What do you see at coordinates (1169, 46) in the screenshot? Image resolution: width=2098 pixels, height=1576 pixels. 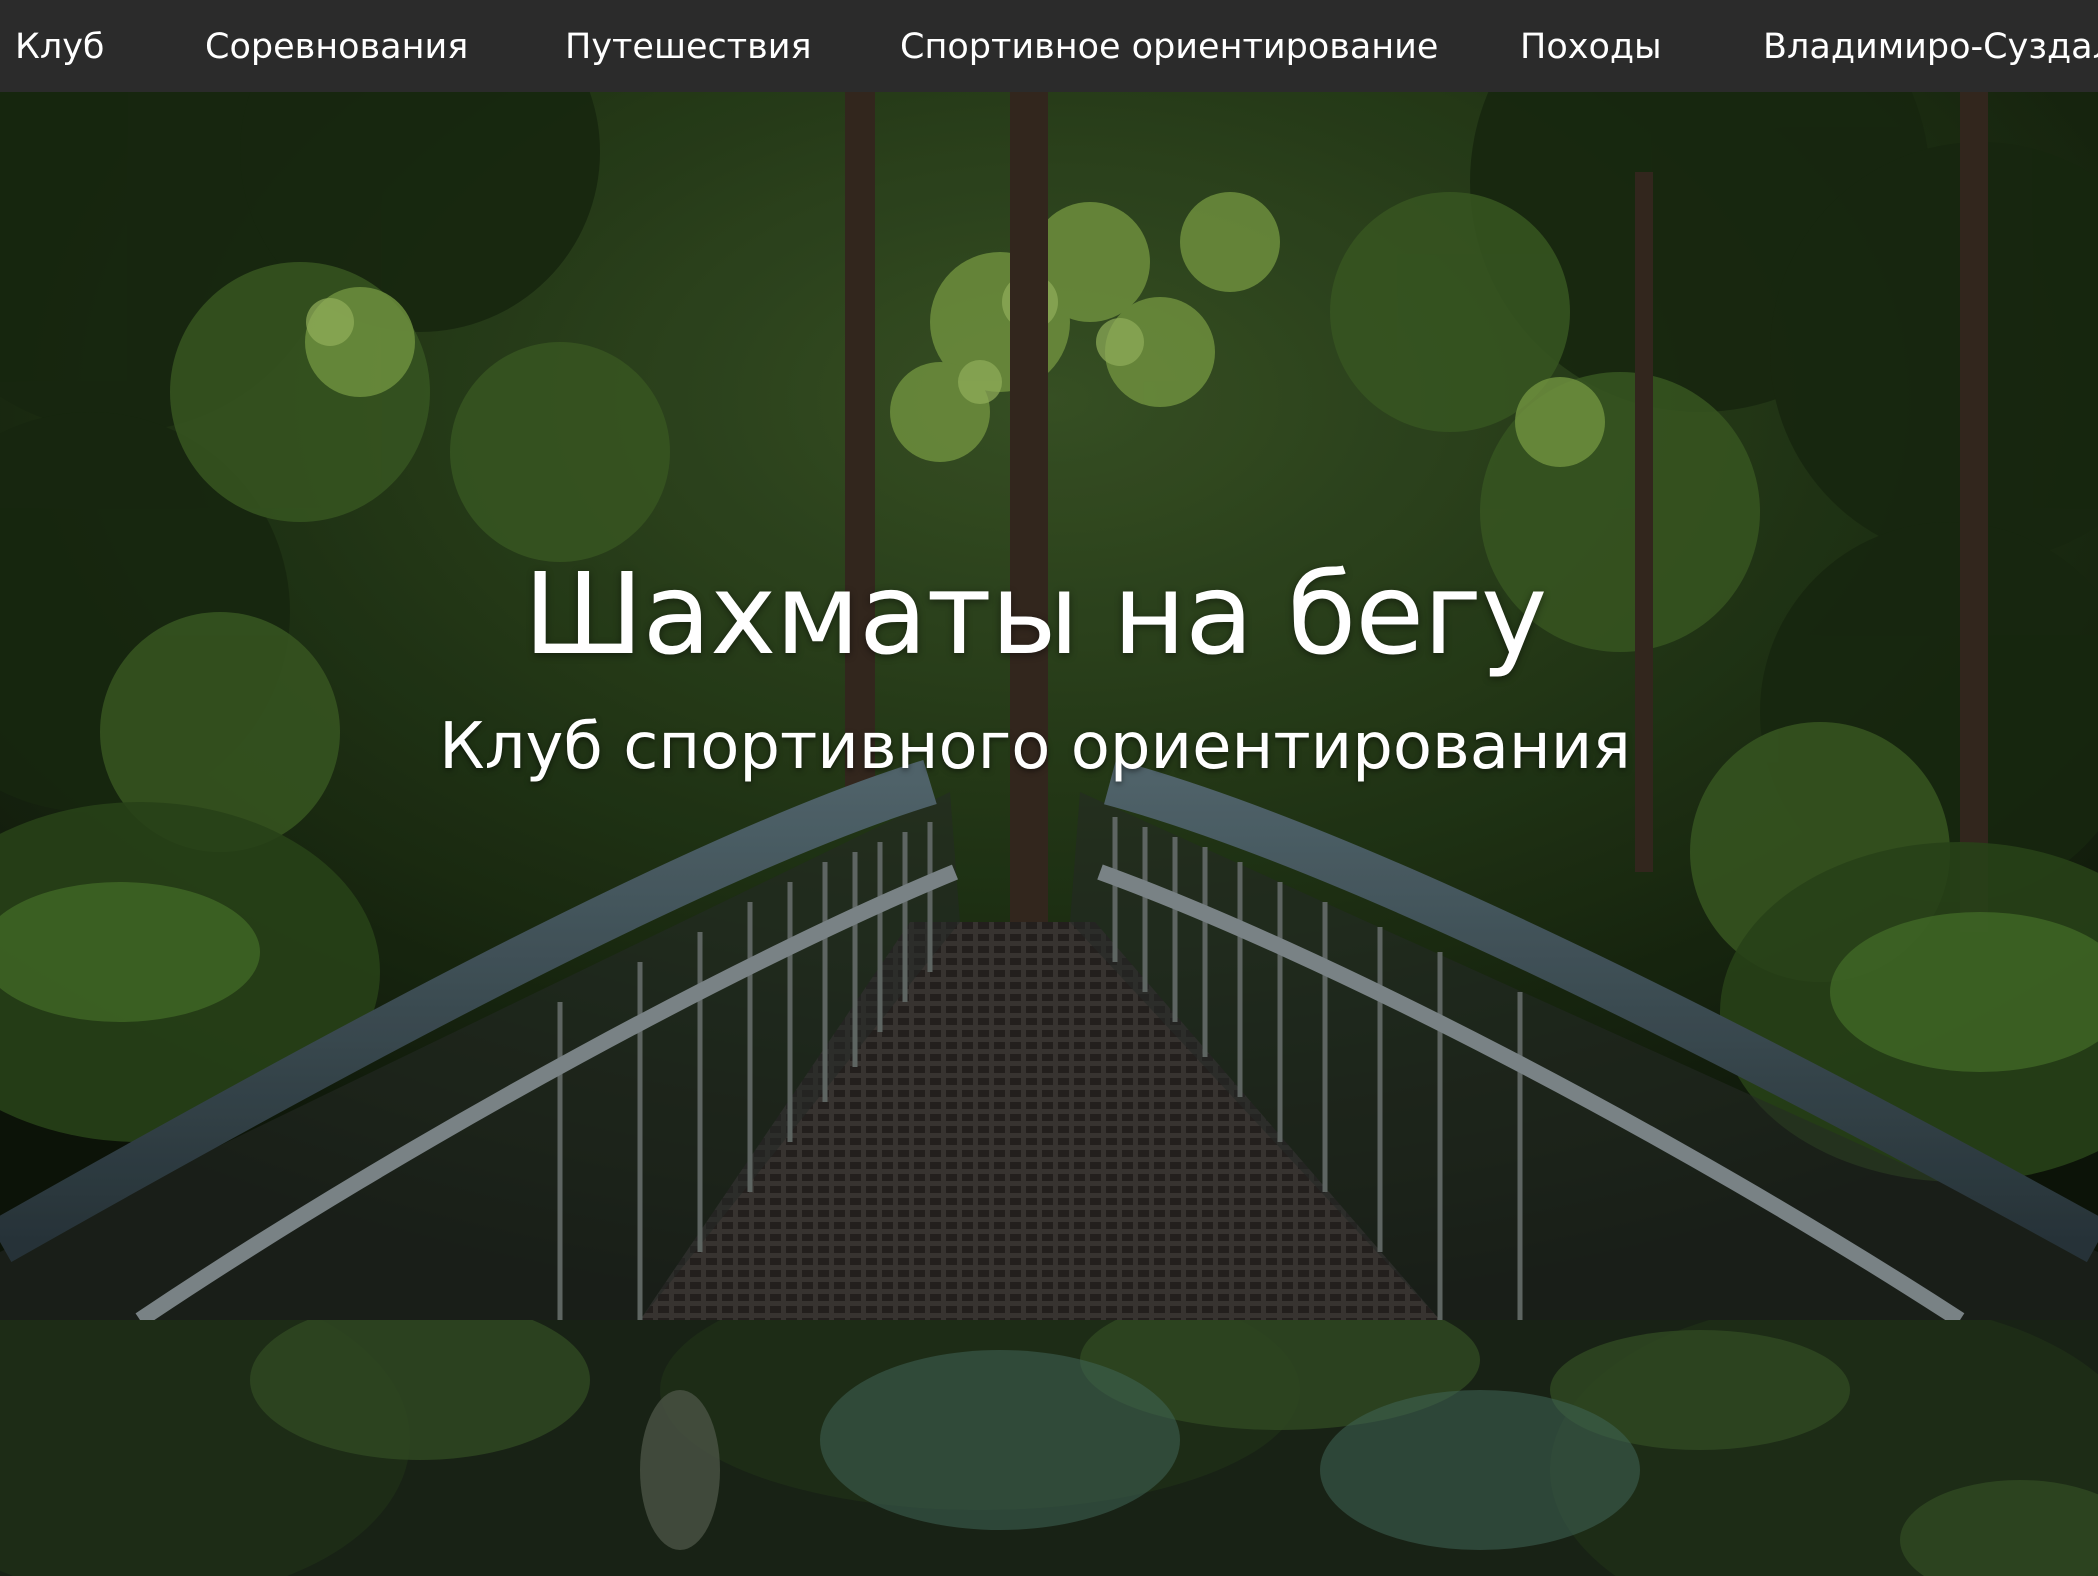 I see `nav-item-orienteering: Спортивное ориентирование` at bounding box center [1169, 46].